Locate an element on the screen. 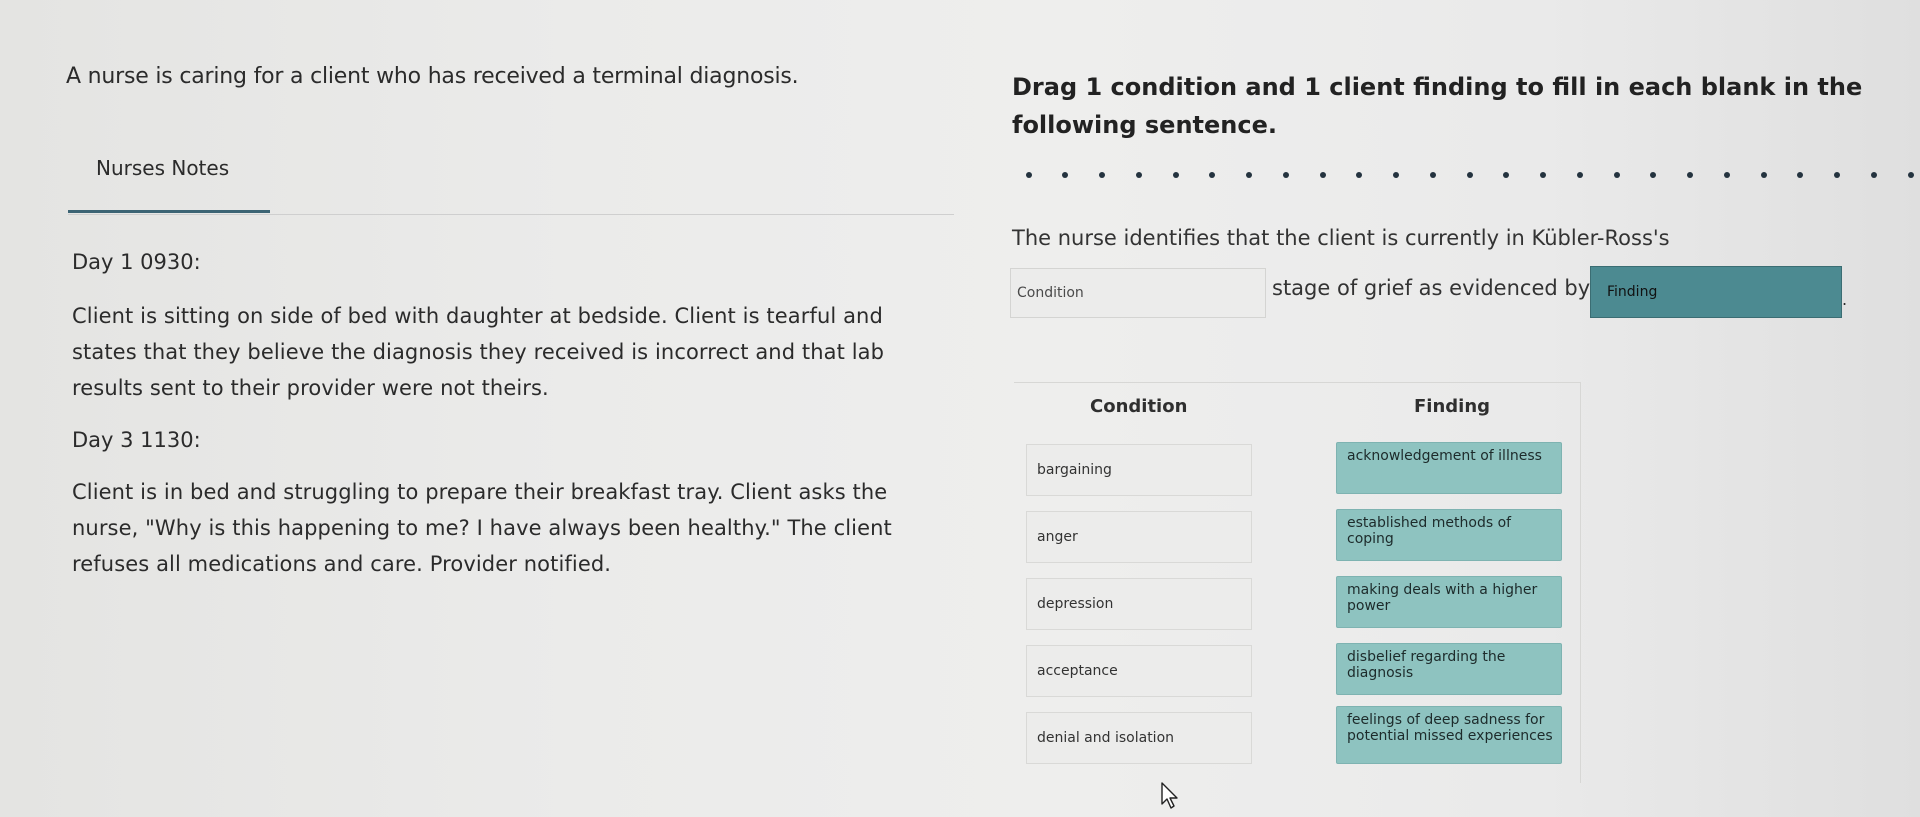 Image resolution: width=1920 pixels, height=817 pixels. finding-option-disbelief: disbelief regarding the diagnosis is located at coordinates (1449, 669).